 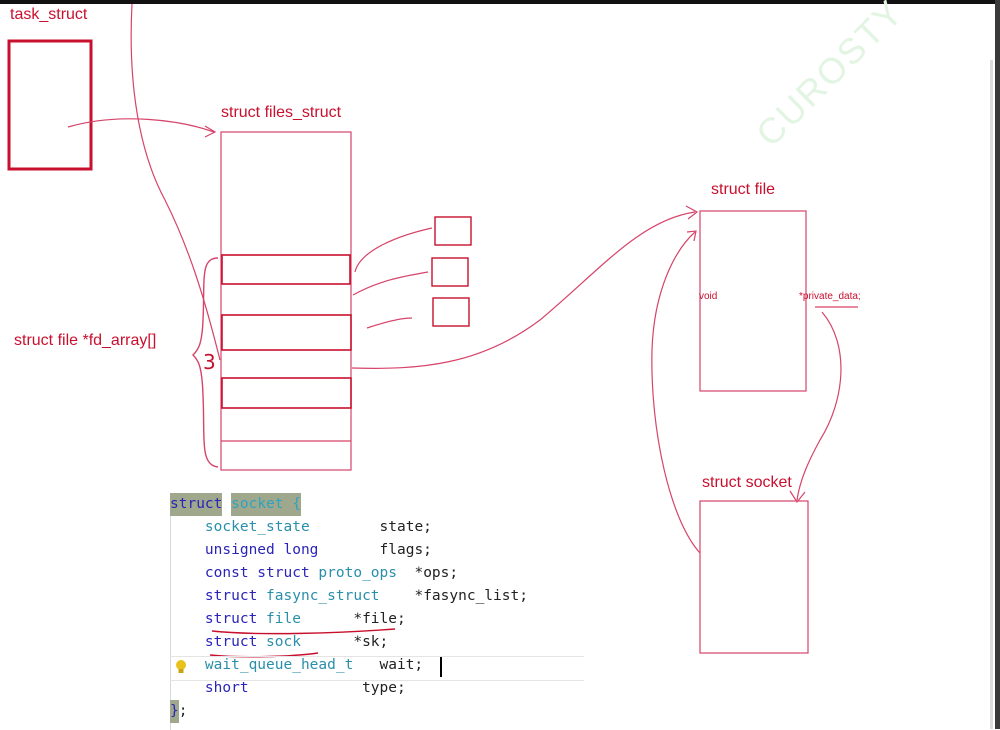 What do you see at coordinates (175, 182) in the screenshot?
I see `pen-stroke-vertical` at bounding box center [175, 182].